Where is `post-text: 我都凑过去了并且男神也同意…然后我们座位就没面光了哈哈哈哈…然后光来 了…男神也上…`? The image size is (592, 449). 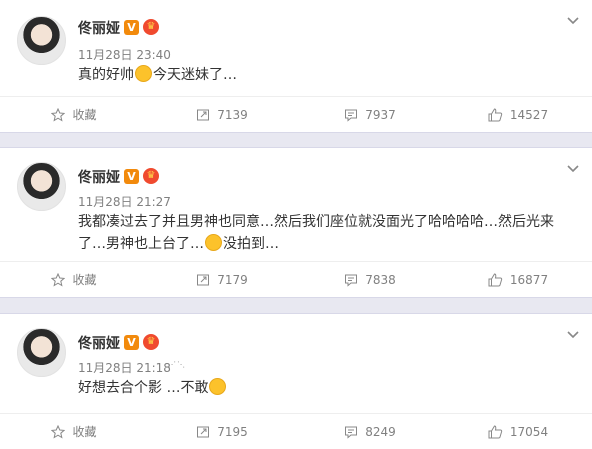
post-text: 我都凑过去了并且男神也同意…然后我们座位就没面光了哈哈哈哈…然后光来 了…男神也上… is located at coordinates (328, 233).